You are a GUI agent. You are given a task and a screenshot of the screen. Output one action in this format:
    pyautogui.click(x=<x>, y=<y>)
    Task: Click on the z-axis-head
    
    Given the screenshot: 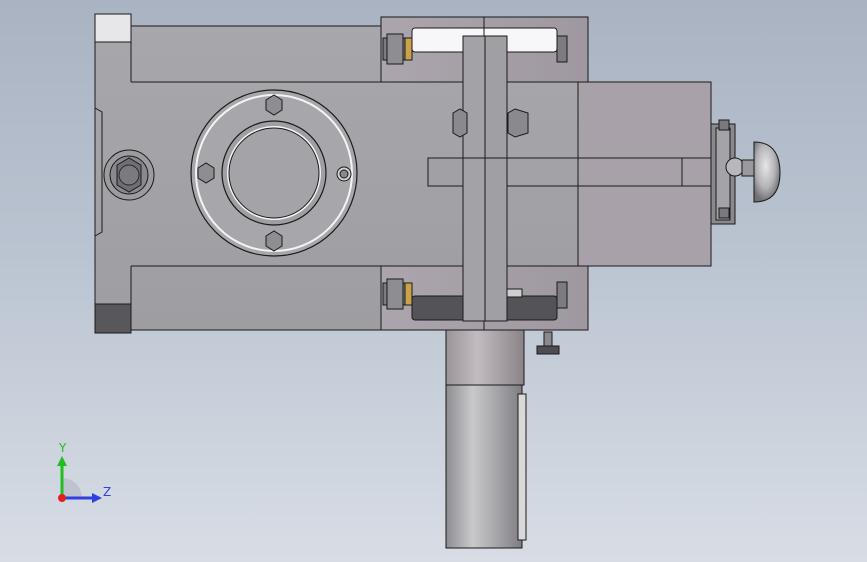 What is the action you would take?
    pyautogui.click(x=97, y=498)
    